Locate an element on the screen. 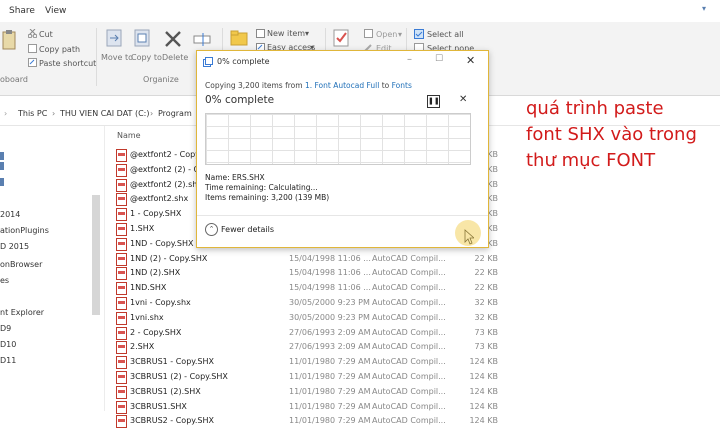  tab-share: Share is located at coordinates (22, 11).